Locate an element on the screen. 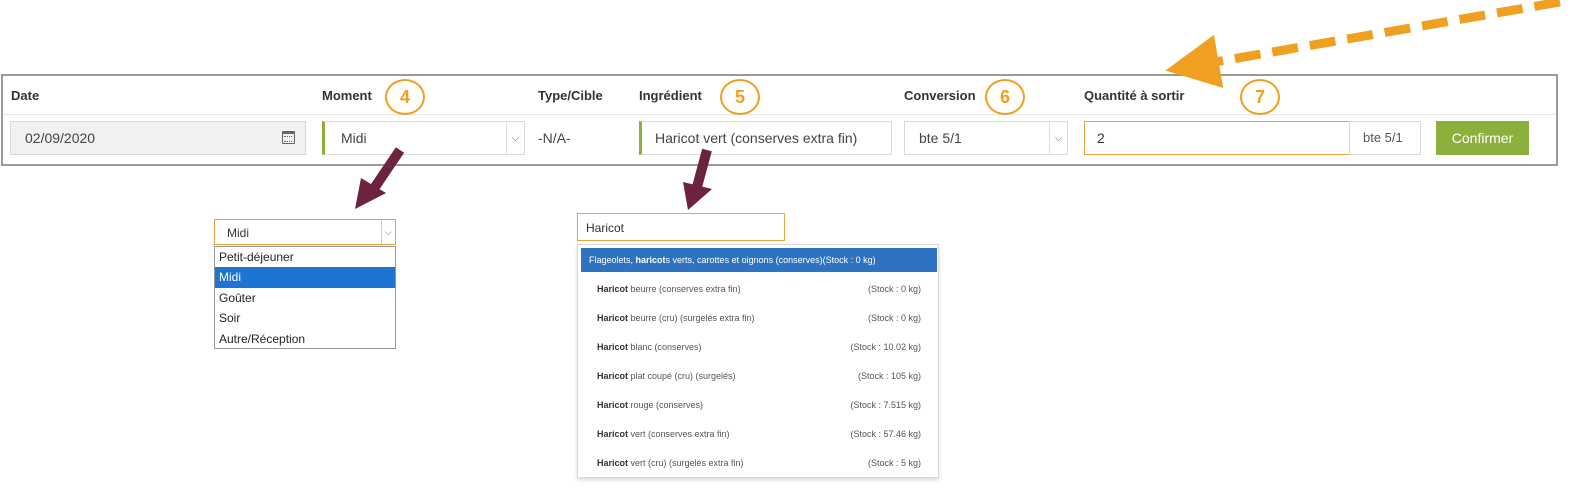 The width and height of the screenshot is (1581, 489). item-stock: (Stock : 7.515 kg) is located at coordinates (885, 405).